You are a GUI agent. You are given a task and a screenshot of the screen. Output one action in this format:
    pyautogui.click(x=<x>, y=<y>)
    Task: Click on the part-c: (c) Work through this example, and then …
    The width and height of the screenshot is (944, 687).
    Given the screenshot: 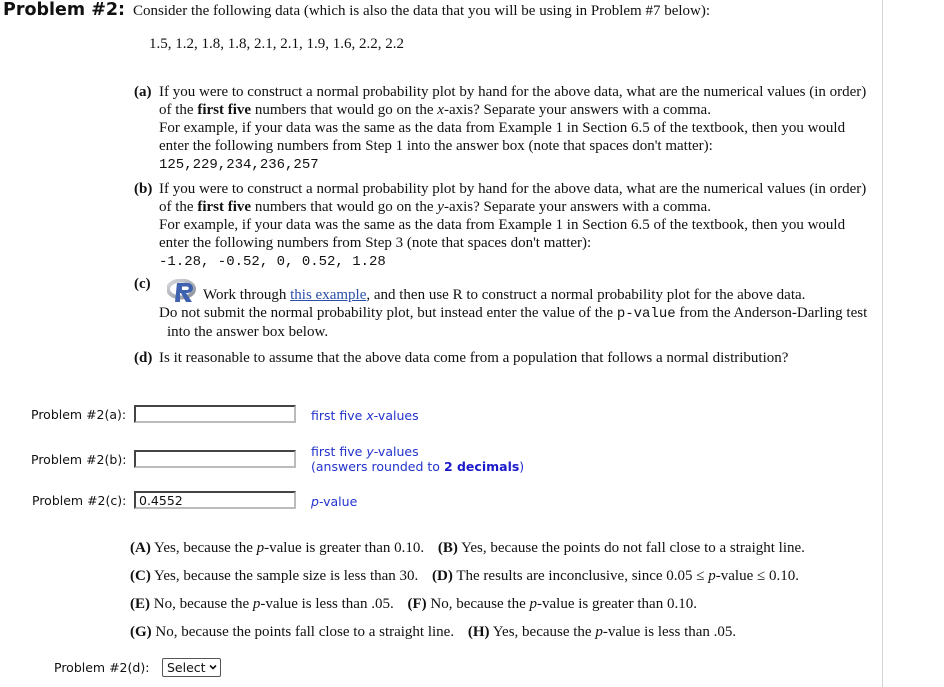 What is the action you would take?
    pyautogui.click(x=504, y=308)
    